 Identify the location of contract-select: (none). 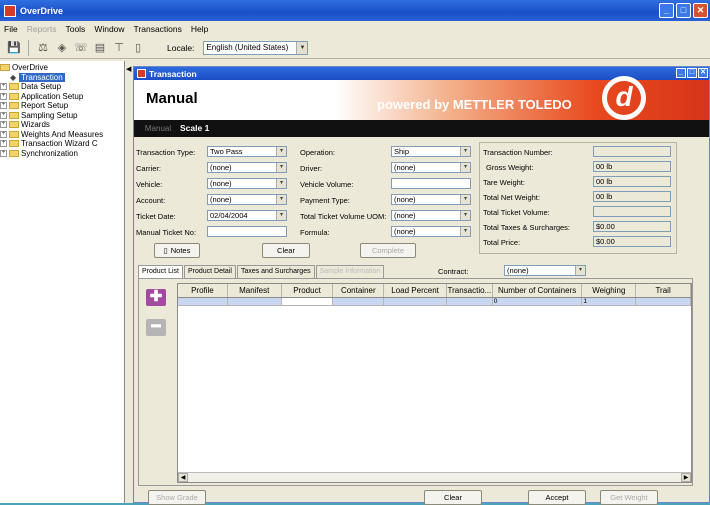
(545, 270).